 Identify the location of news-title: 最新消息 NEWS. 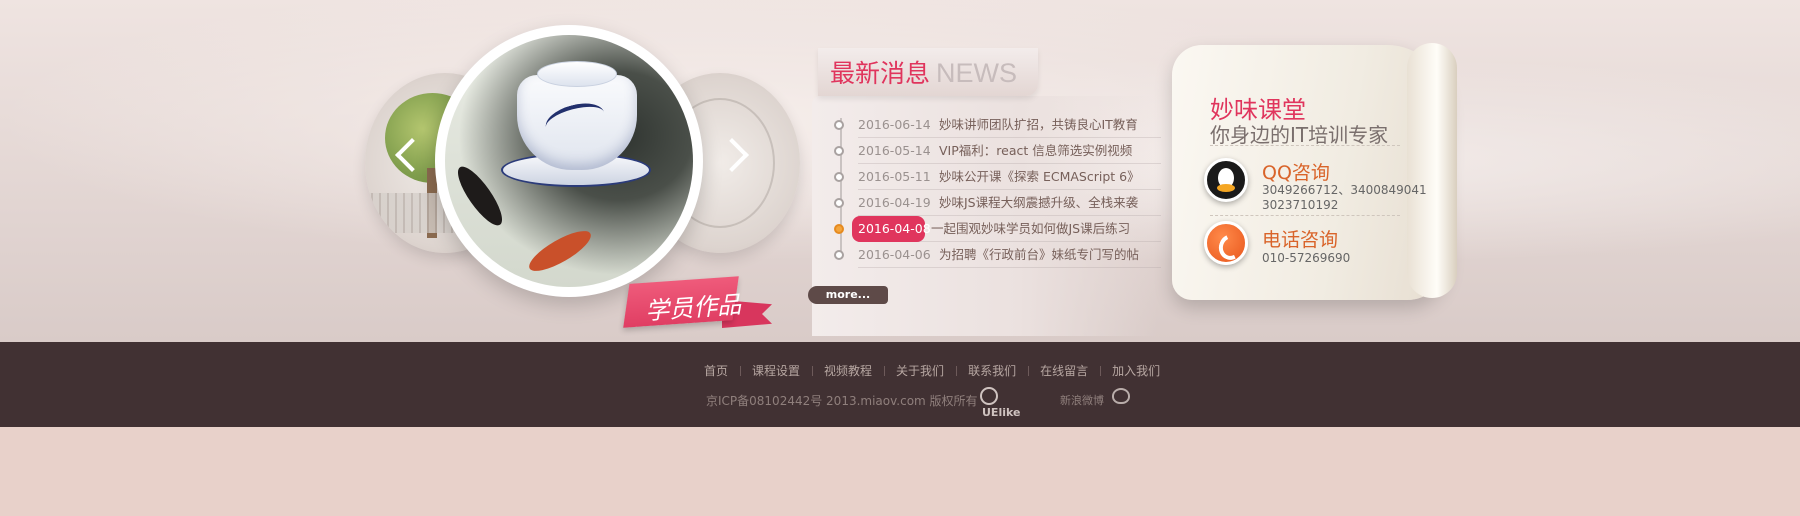
(923, 72).